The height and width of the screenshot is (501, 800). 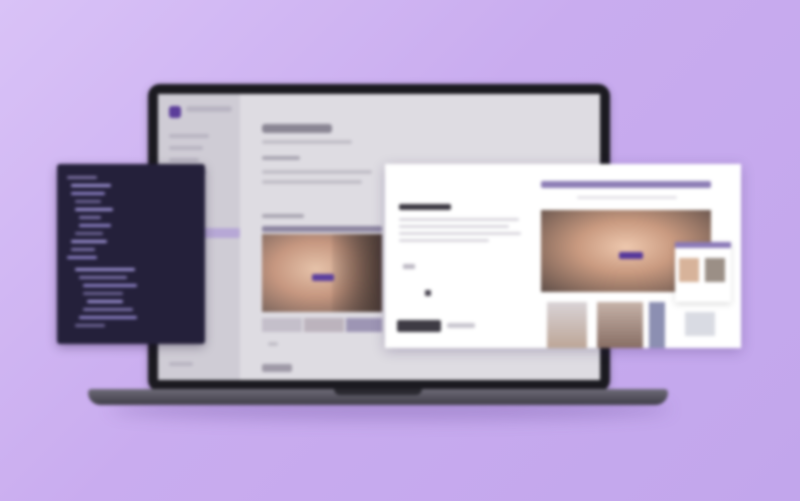 What do you see at coordinates (419, 326) in the screenshot?
I see `primary-button` at bounding box center [419, 326].